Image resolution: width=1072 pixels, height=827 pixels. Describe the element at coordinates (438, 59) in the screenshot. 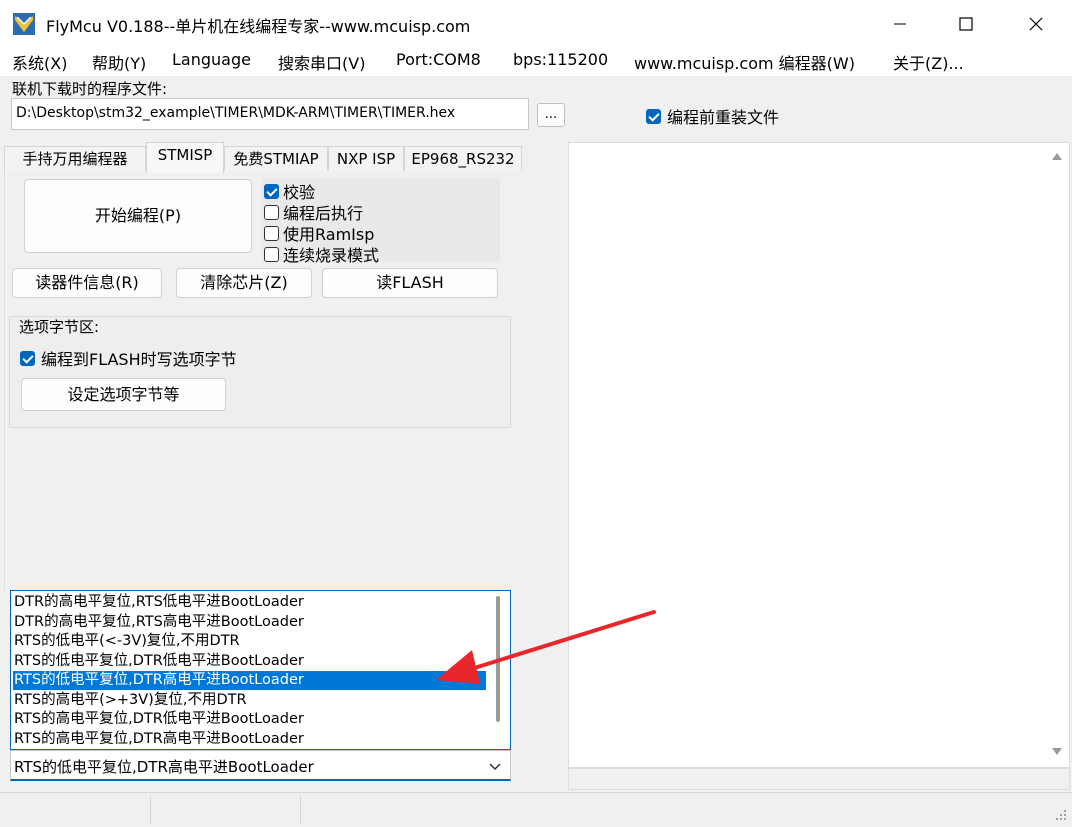

I see `menu-port: Port:COM8` at that location.